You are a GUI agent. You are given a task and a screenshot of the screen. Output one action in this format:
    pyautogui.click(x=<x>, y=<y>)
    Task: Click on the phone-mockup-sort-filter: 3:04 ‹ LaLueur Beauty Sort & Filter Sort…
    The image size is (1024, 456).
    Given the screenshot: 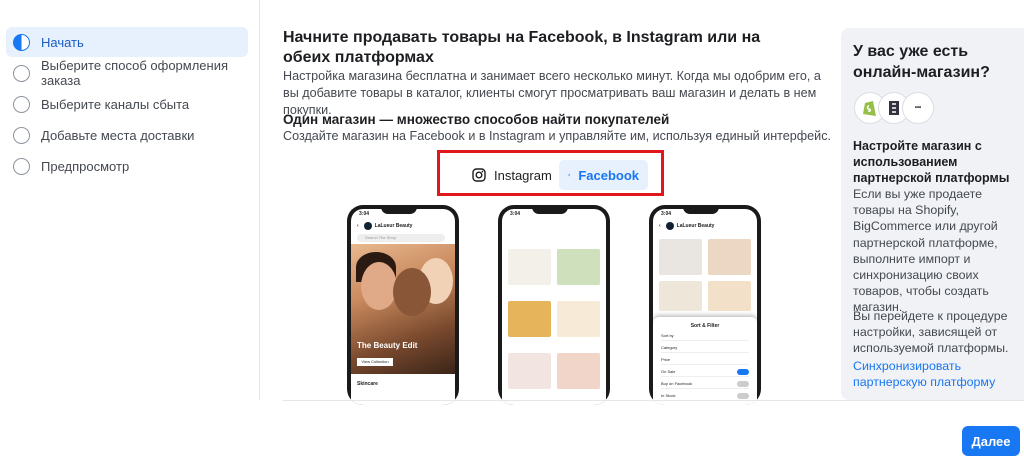 What is the action you would take?
    pyautogui.click(x=705, y=305)
    